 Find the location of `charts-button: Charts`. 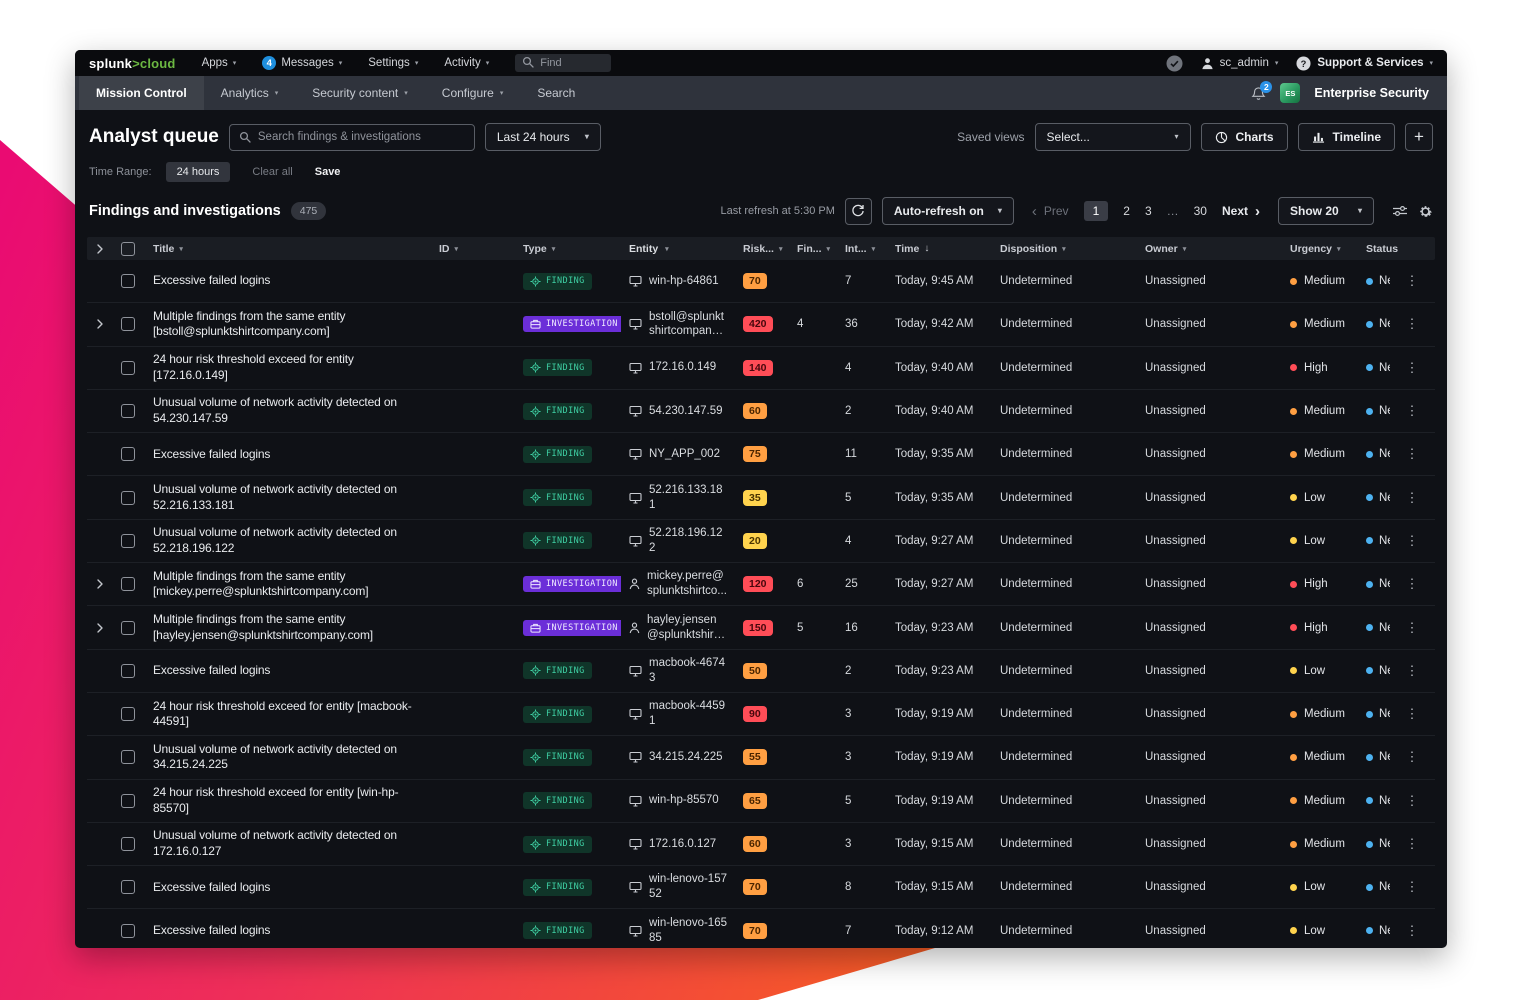

charts-button: Charts is located at coordinates (1244, 137).